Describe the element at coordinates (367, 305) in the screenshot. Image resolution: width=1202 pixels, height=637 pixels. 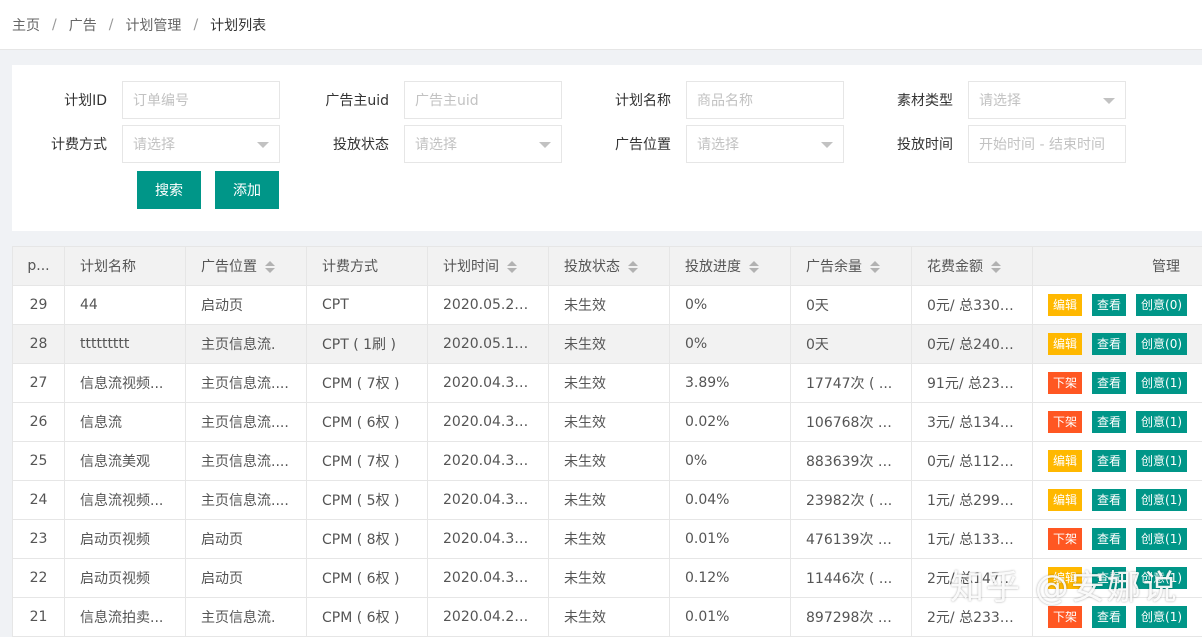
I see `cell-billing: CPT` at that location.